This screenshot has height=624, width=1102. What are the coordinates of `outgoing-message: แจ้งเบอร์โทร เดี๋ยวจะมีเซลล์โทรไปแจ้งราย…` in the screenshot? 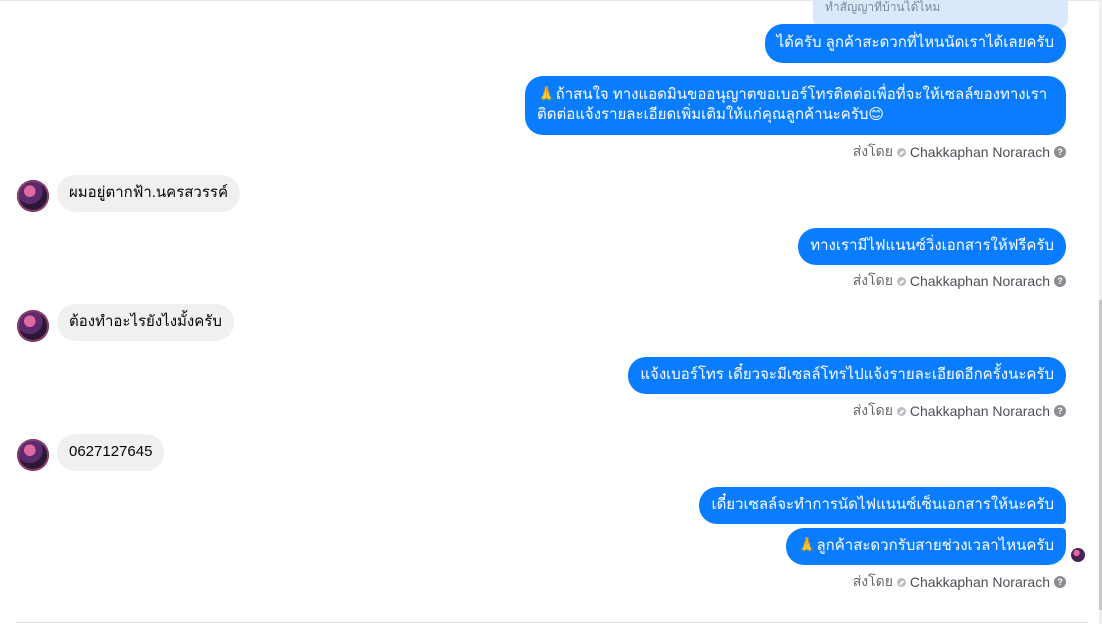 It's located at (847, 375).